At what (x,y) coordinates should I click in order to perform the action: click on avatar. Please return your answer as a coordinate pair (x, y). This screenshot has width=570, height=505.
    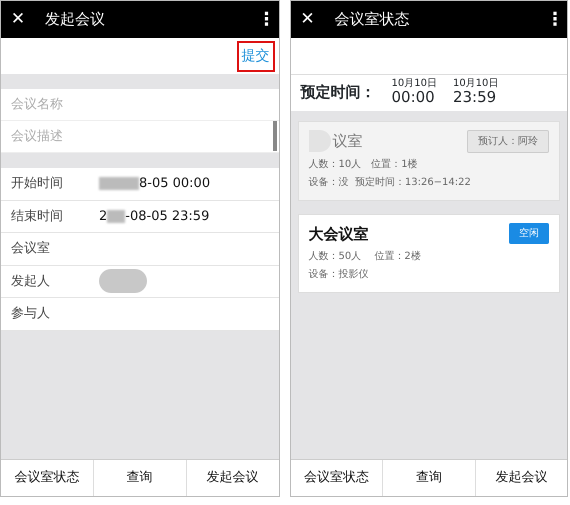
    Looking at the image, I should click on (123, 281).